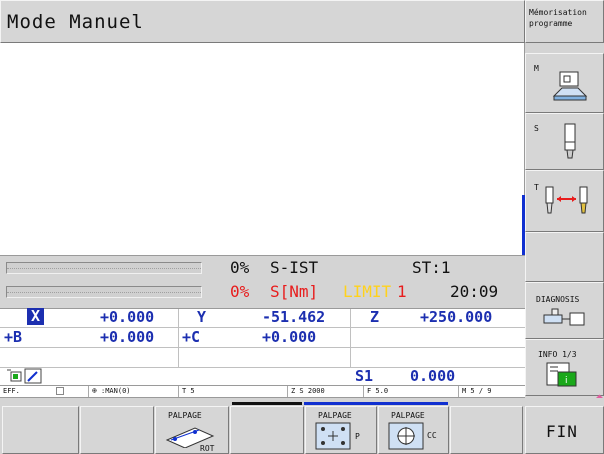  I want to click on spindle-percent: 0%, so click(240, 267).